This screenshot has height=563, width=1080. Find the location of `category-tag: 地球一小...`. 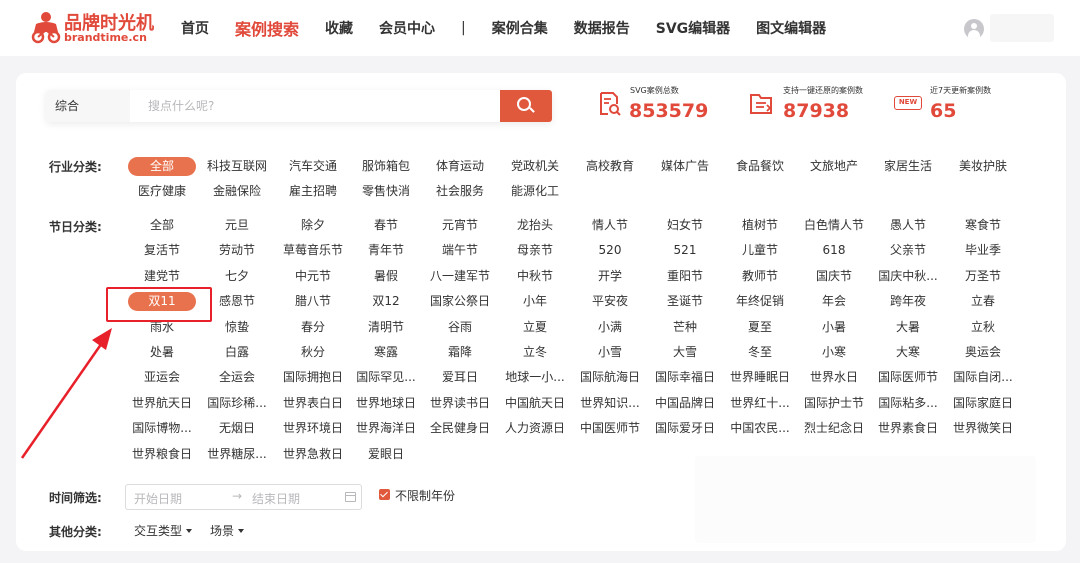

category-tag: 地球一小... is located at coordinates (535, 377).